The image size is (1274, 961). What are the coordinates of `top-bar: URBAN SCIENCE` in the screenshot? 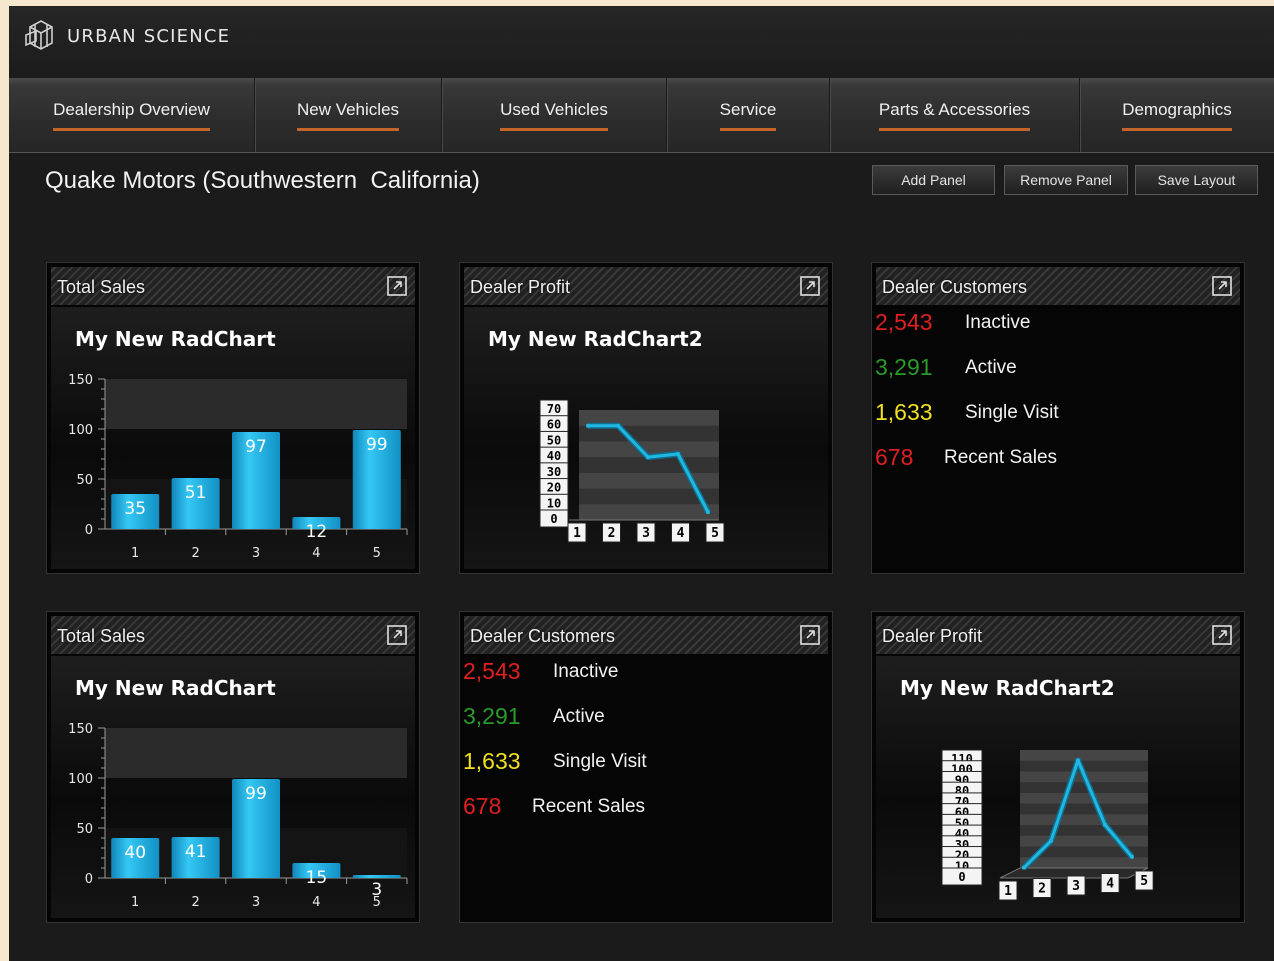 It's located at (641, 42).